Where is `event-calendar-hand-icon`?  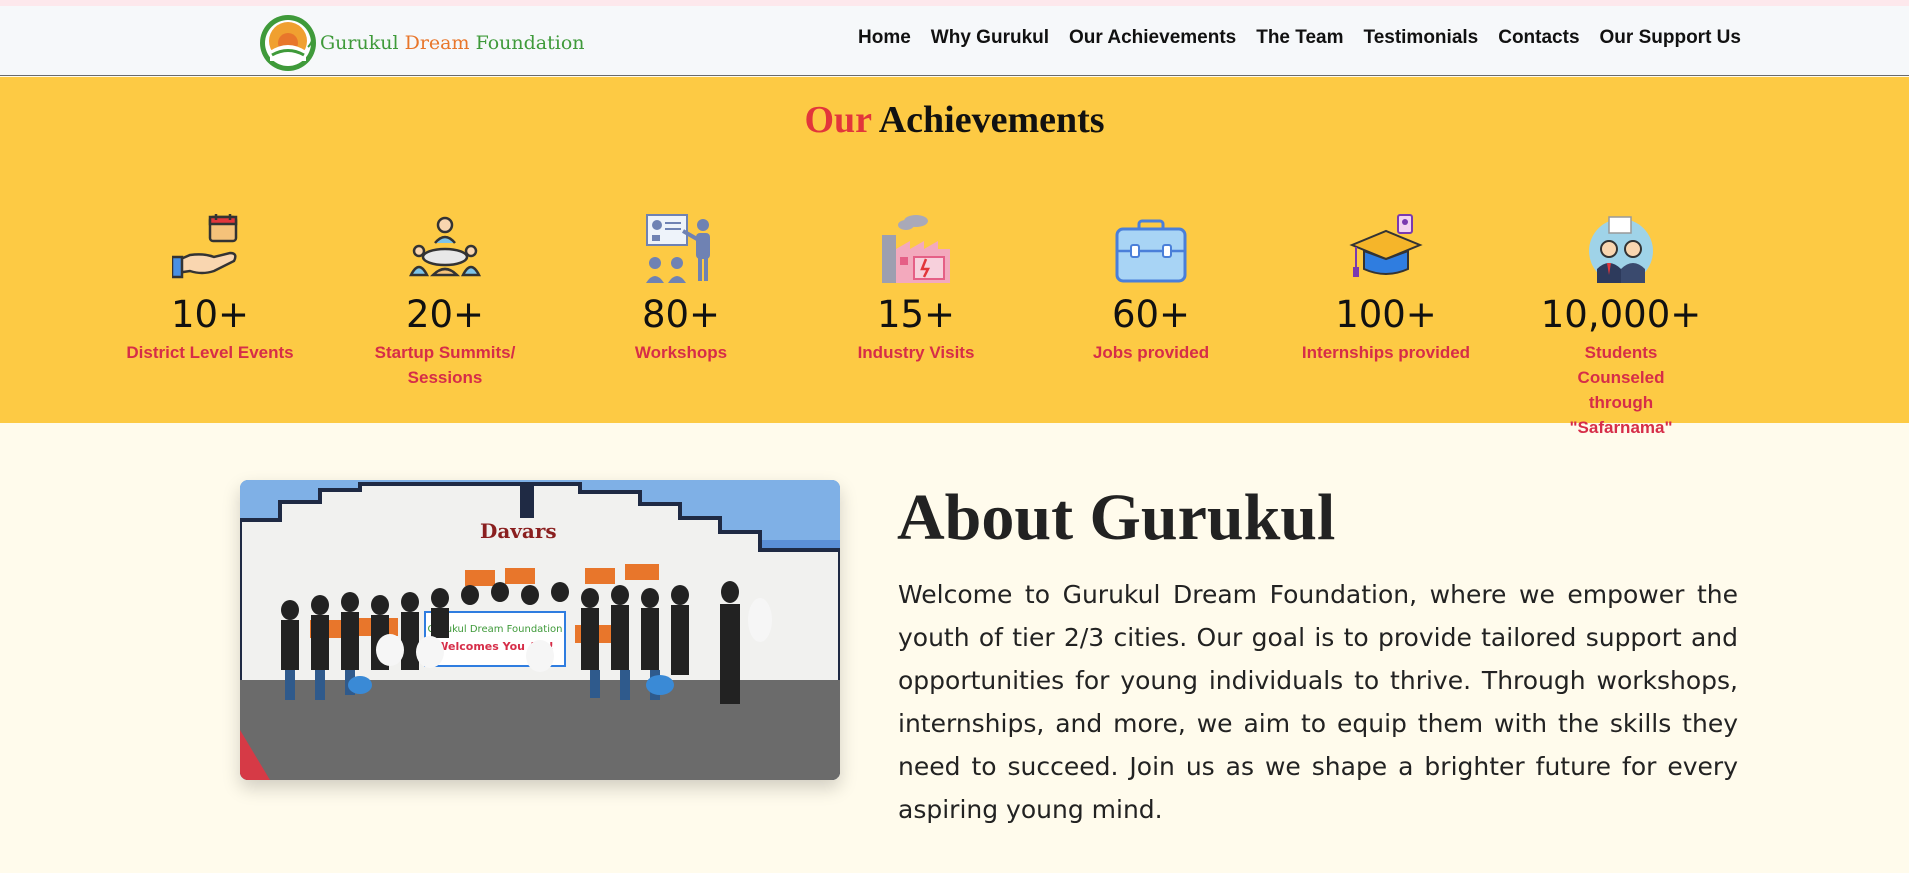
event-calendar-hand-icon is located at coordinates (210, 249).